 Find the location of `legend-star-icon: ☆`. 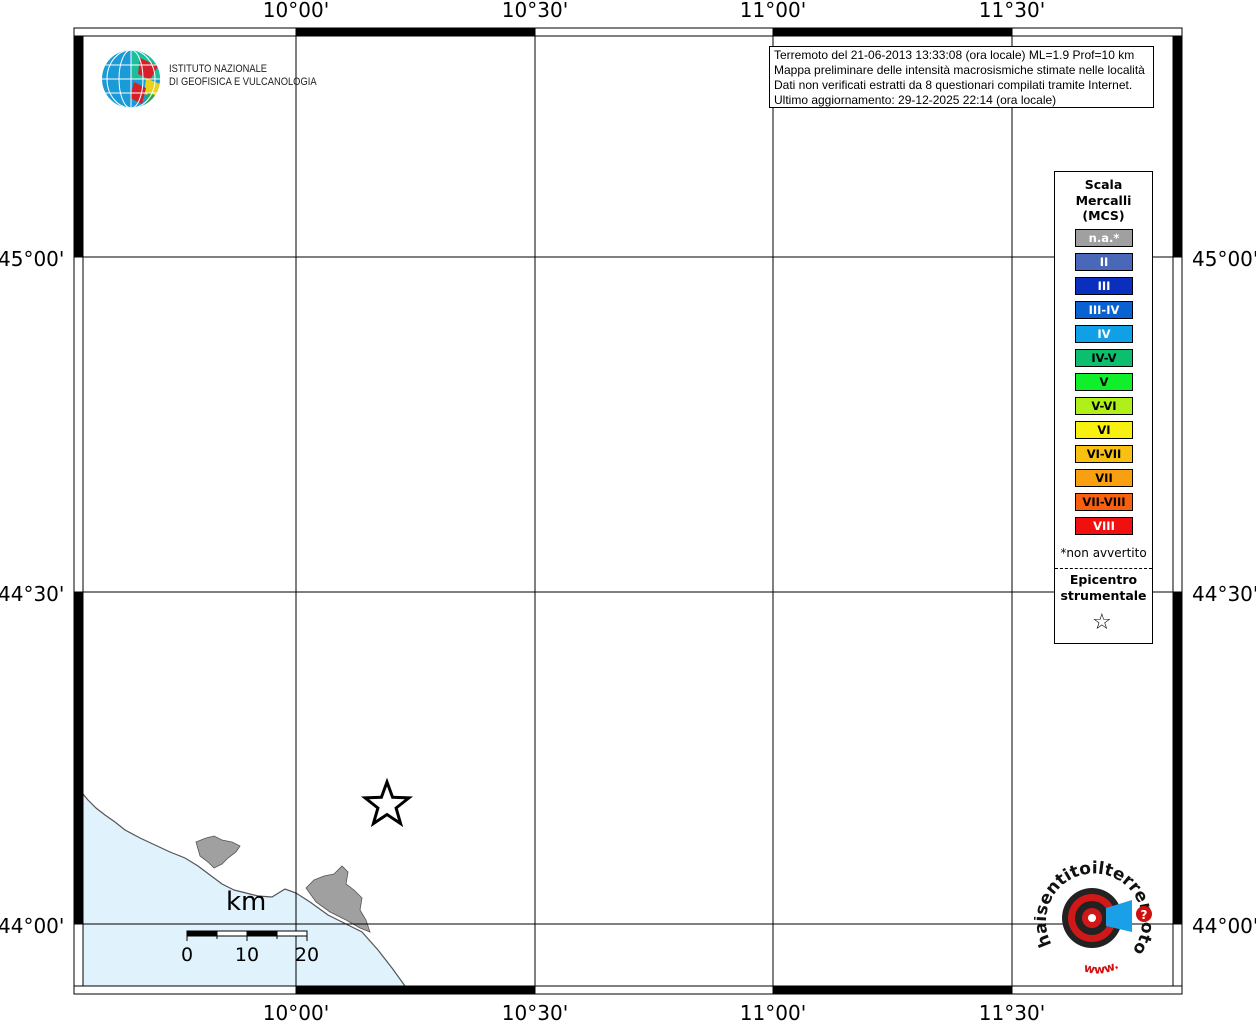

legend-star-icon: ☆ is located at coordinates (1102, 622).